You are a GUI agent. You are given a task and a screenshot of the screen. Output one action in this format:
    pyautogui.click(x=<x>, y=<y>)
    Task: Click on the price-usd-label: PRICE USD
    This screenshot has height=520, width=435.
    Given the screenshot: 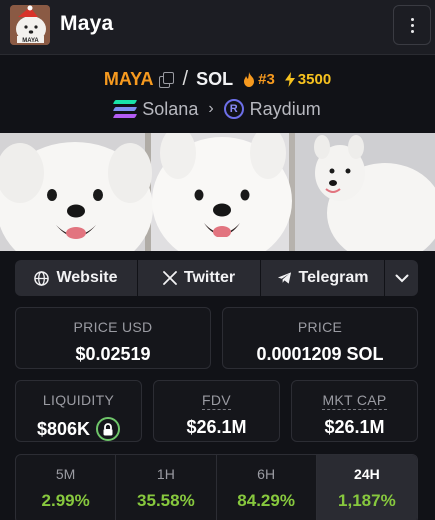 What is the action you would take?
    pyautogui.click(x=113, y=327)
    